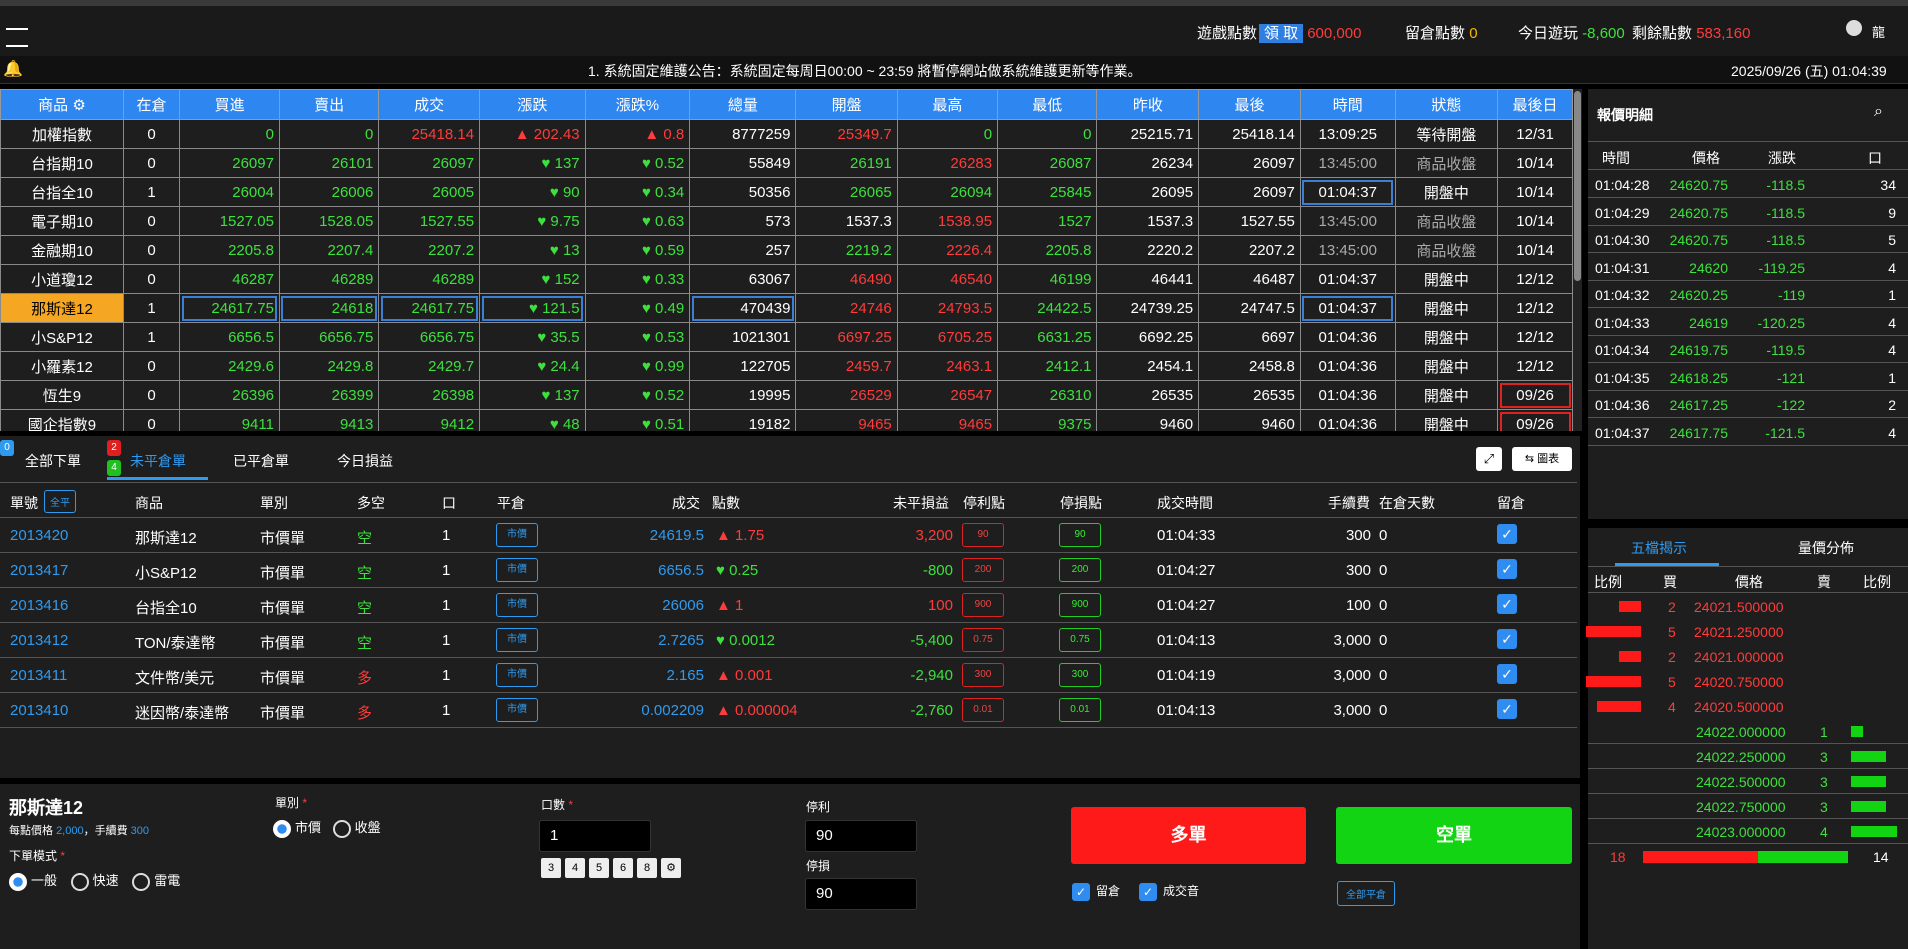 The image size is (1908, 949). I want to click on order-no: 2013416, so click(39, 605).